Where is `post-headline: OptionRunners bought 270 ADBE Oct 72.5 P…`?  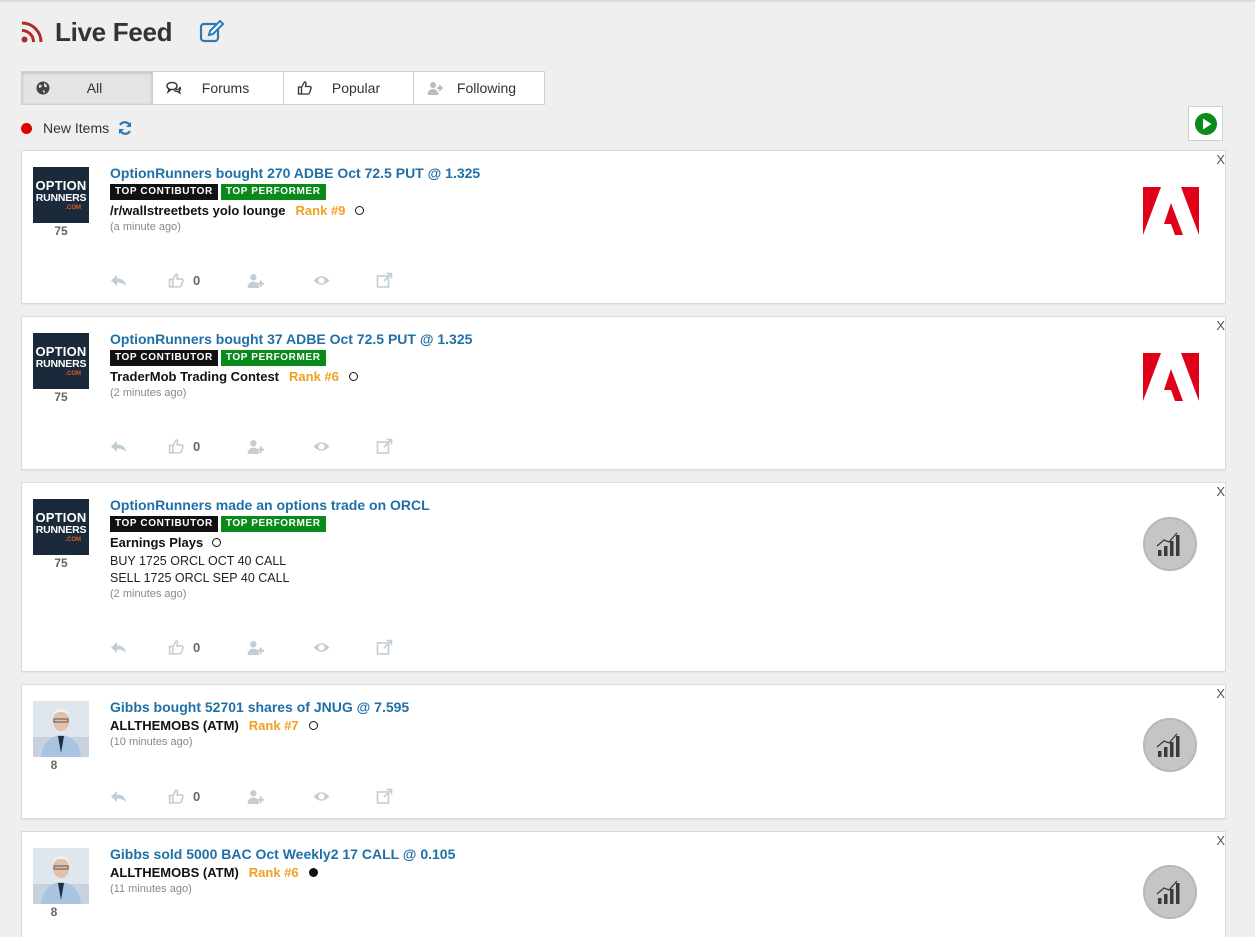
post-headline: OptionRunners bought 270 ADBE Oct 72.5 P… is located at coordinates (295, 173).